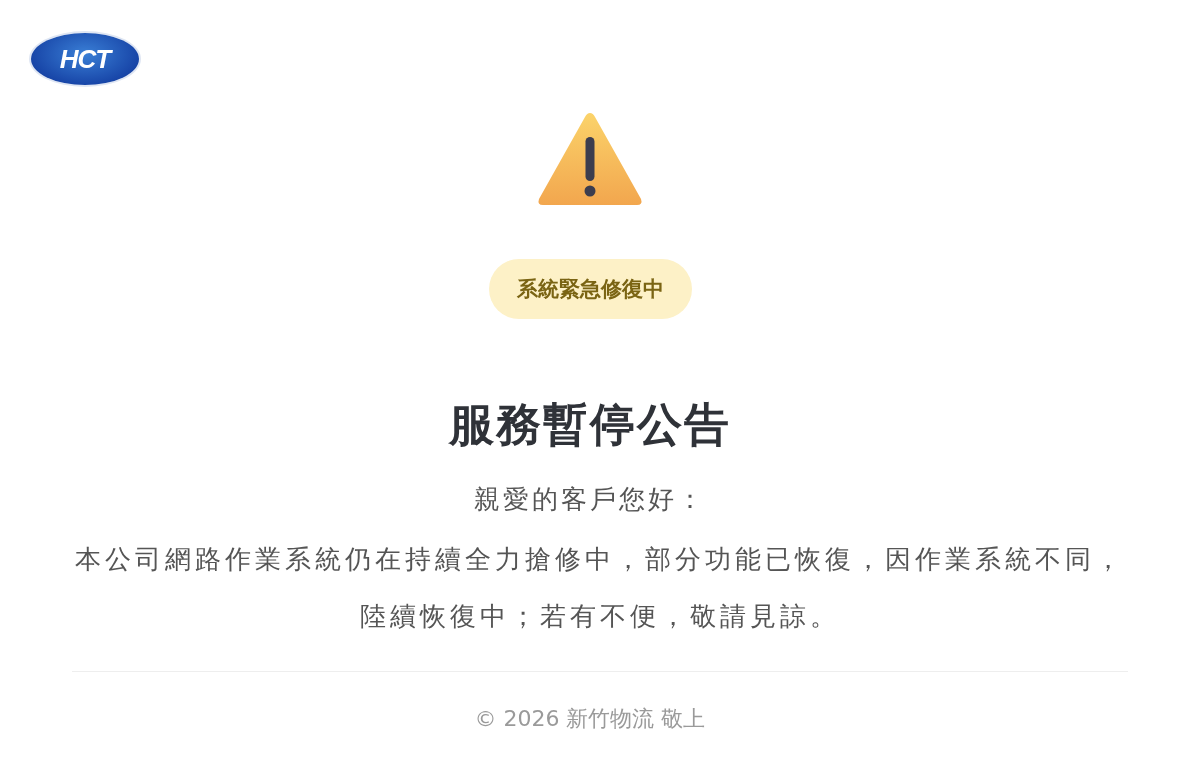 Image resolution: width=1200 pixels, height=783 pixels. I want to click on footer-text: © 2026 新竹物流 敬上, so click(590, 719).